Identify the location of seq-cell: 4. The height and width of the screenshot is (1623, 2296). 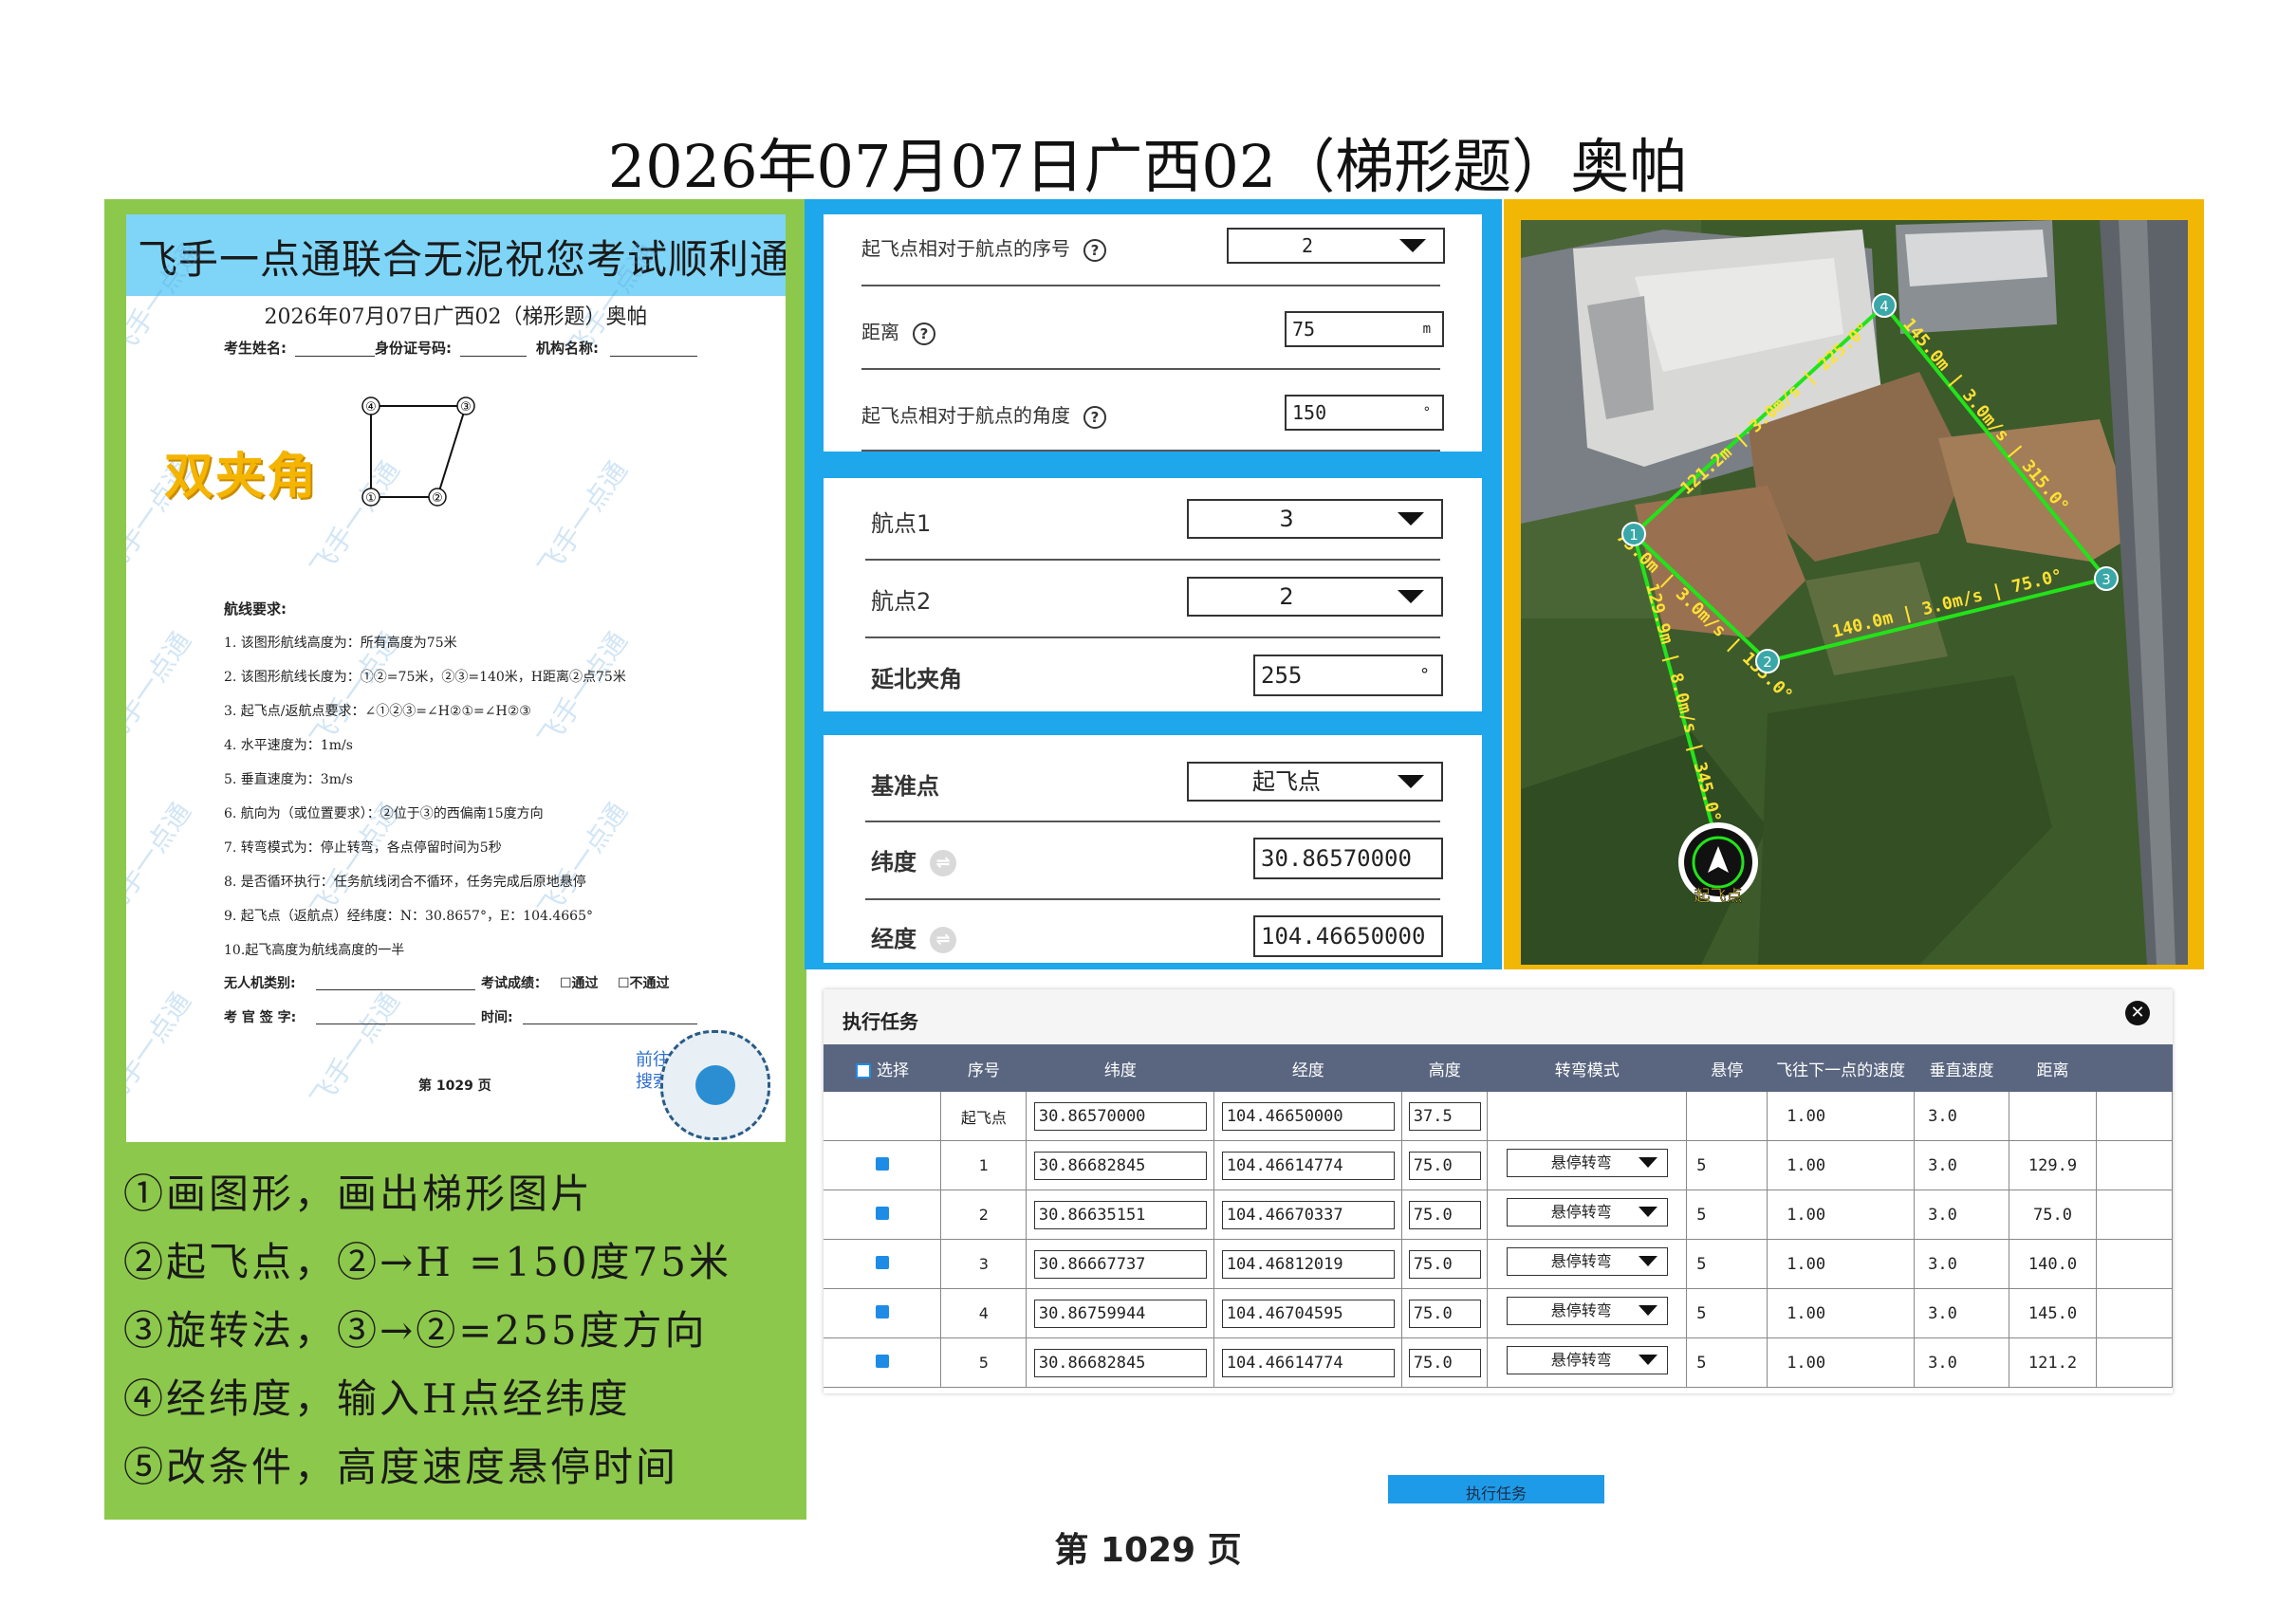
(984, 1313).